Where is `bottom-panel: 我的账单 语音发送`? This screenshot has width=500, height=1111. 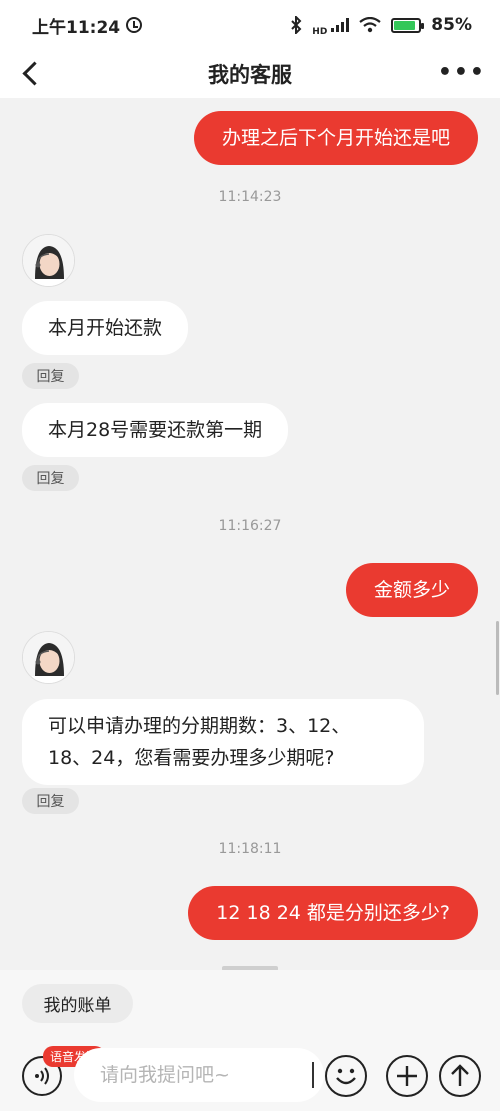 bottom-panel: 我的账单 语音发送 is located at coordinates (250, 1040).